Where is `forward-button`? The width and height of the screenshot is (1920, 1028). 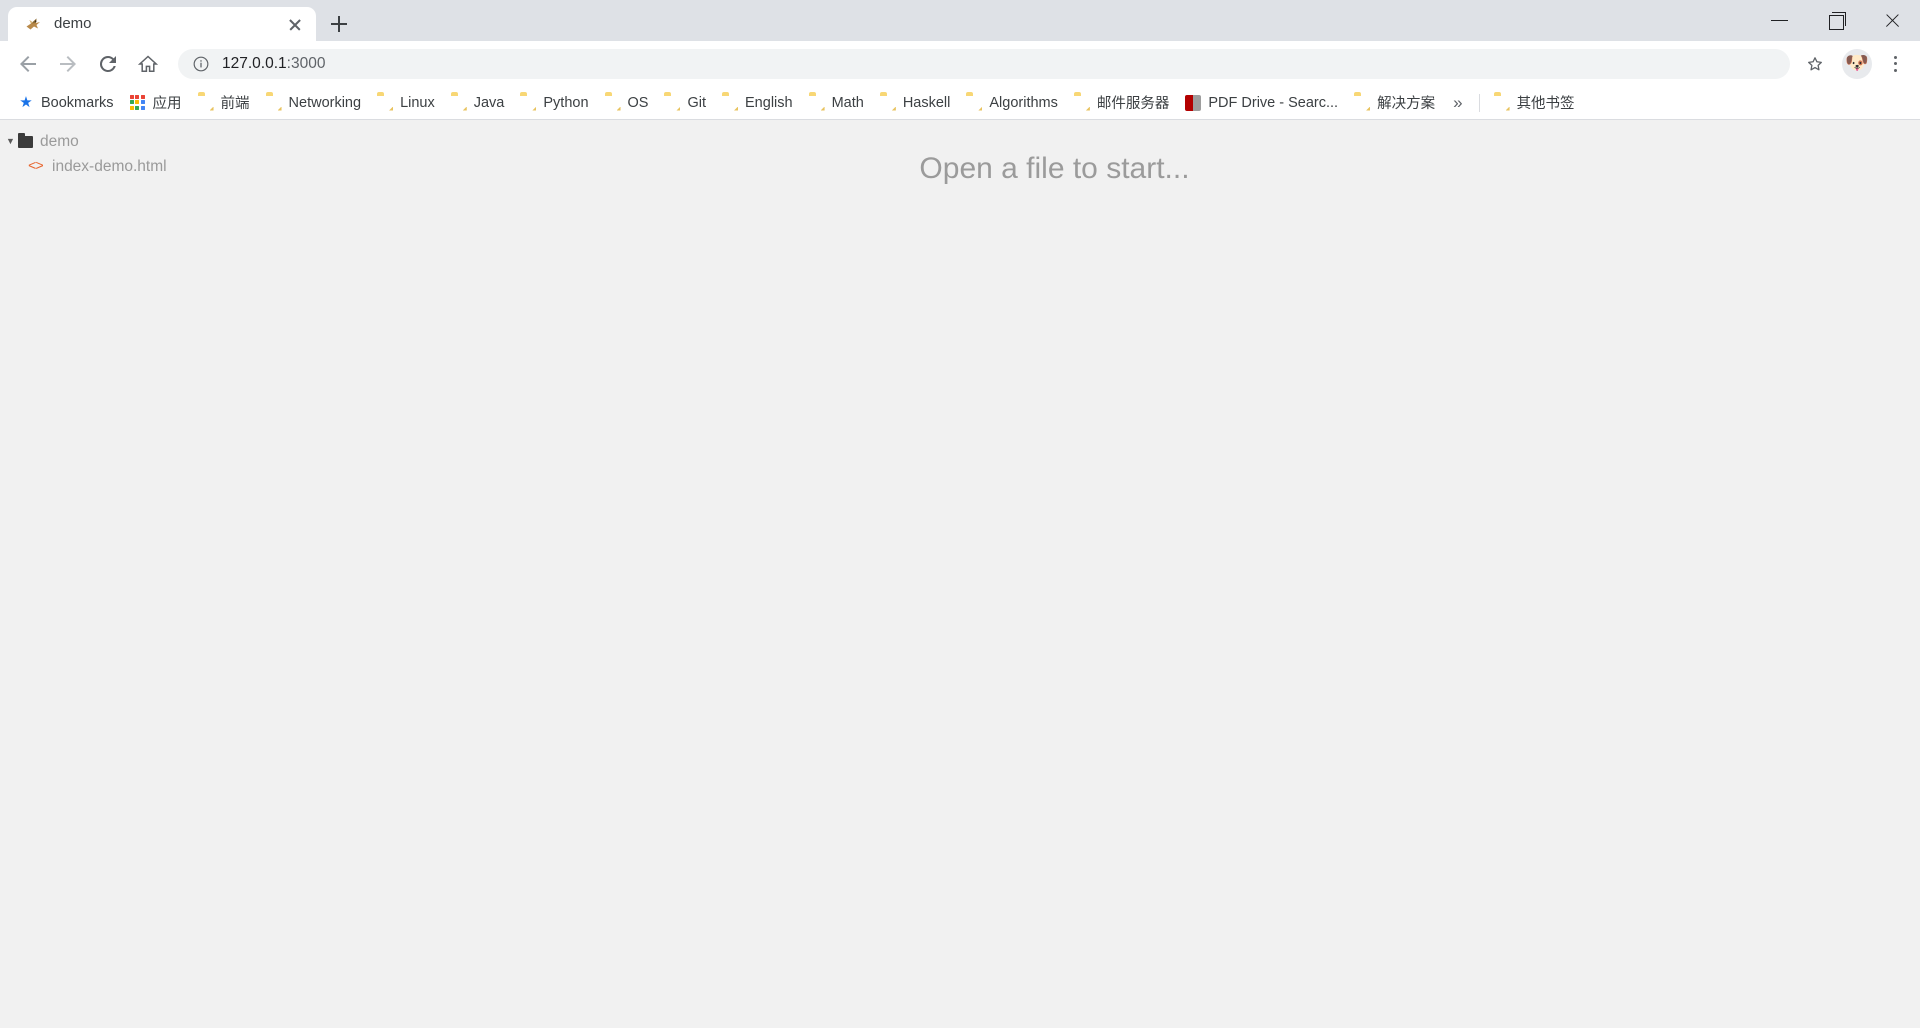 forward-button is located at coordinates (68, 64).